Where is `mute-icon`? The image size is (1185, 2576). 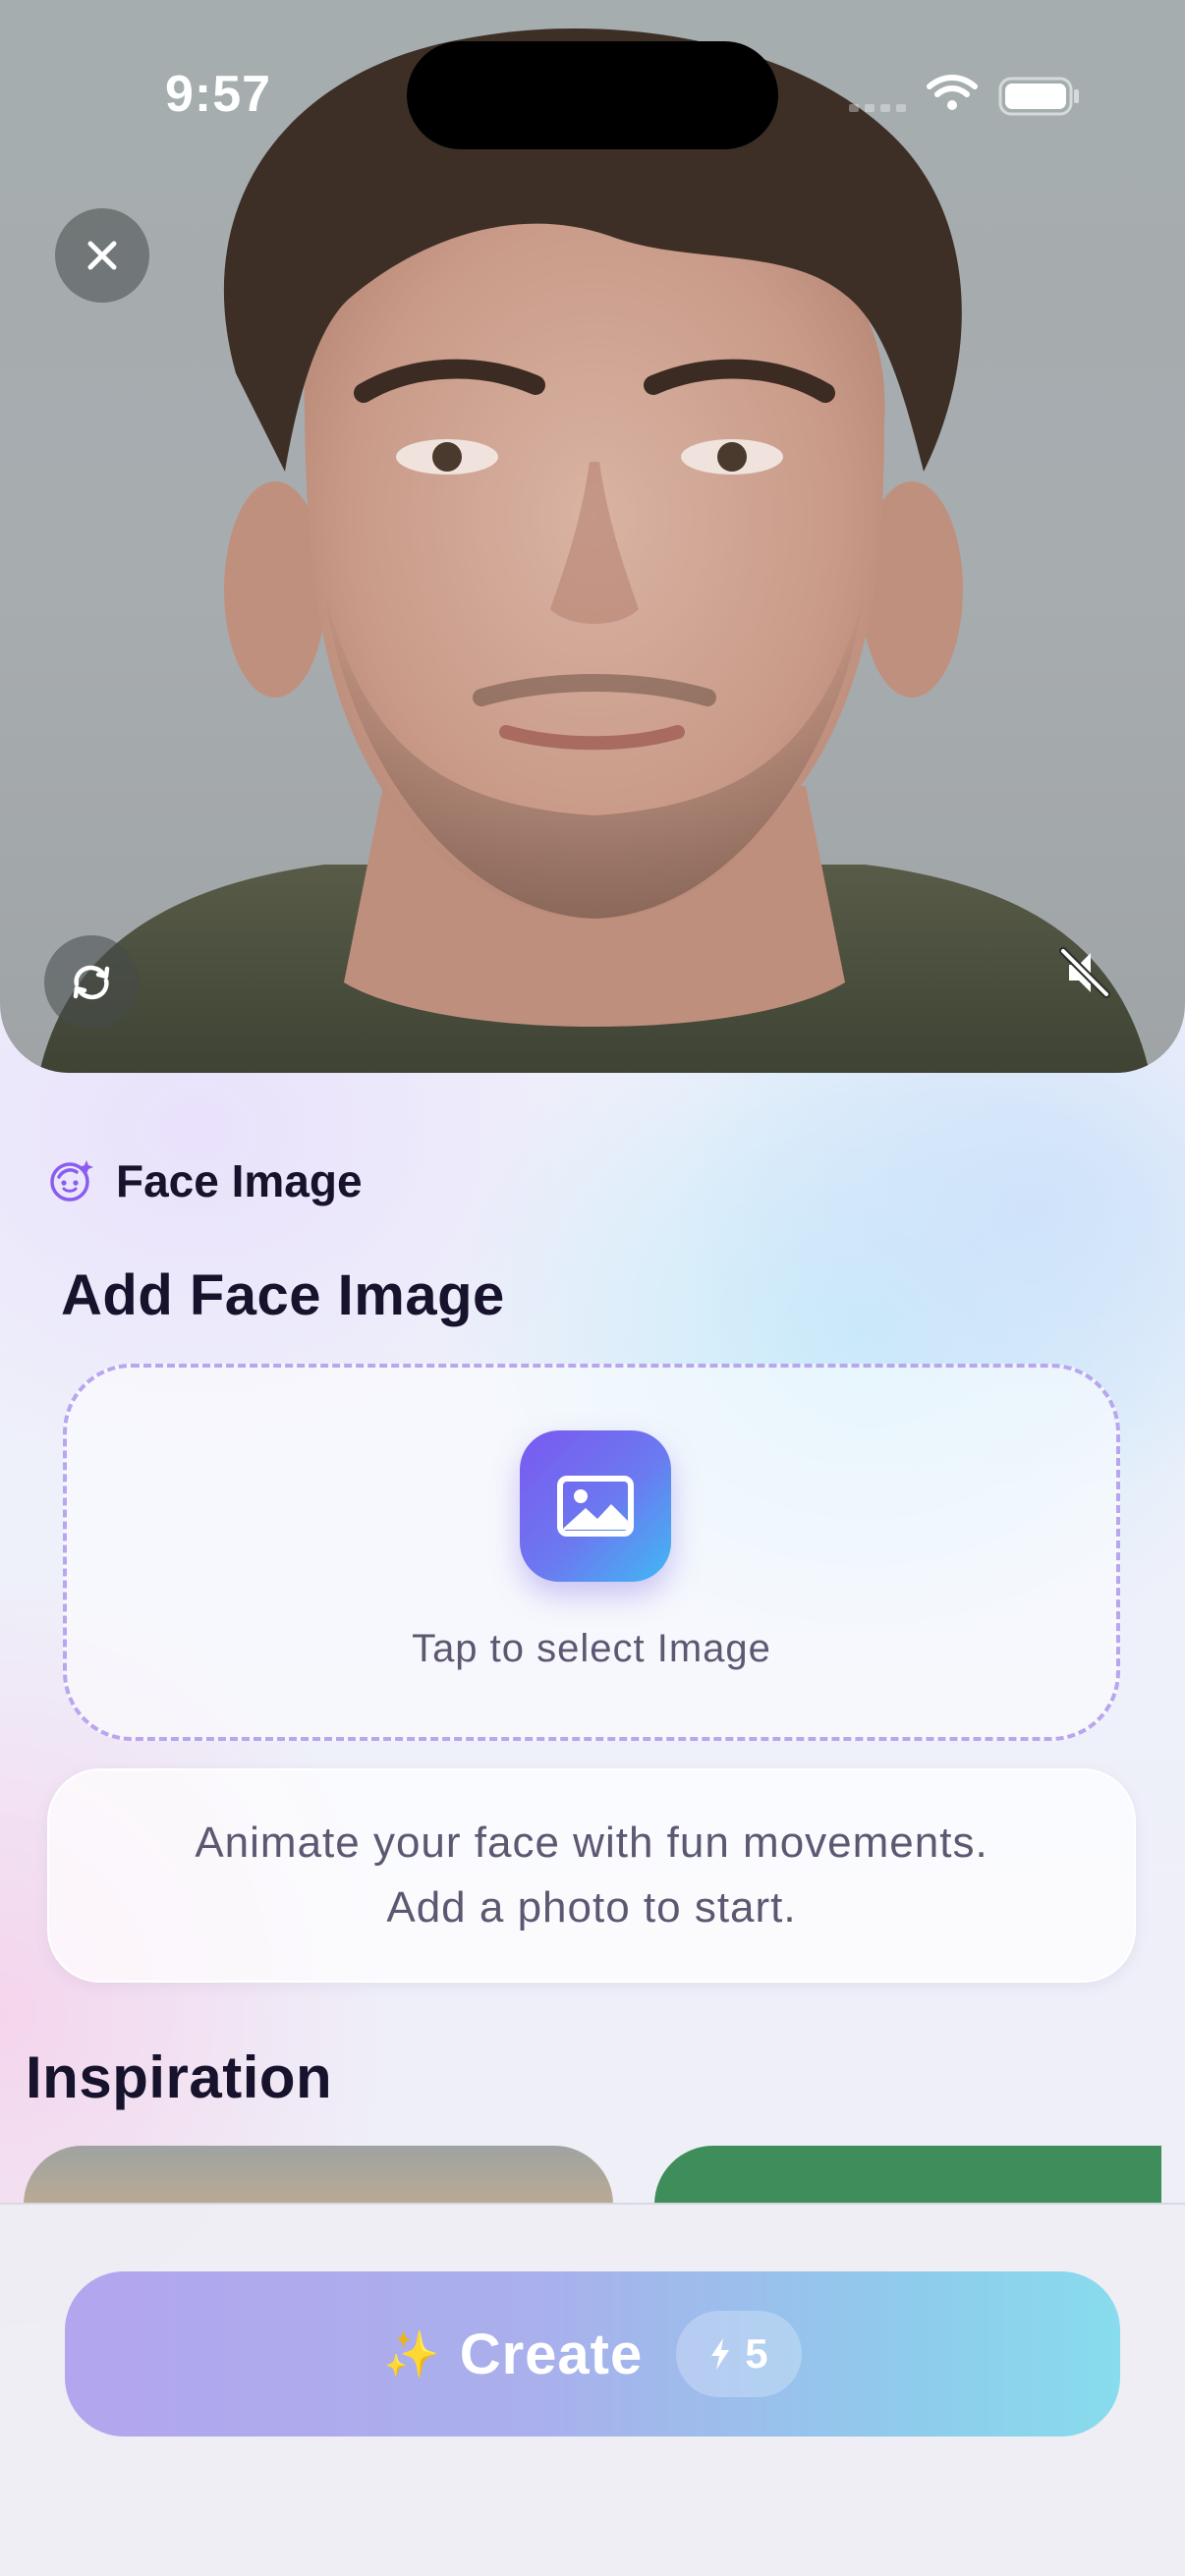 mute-icon is located at coordinates (1084, 972).